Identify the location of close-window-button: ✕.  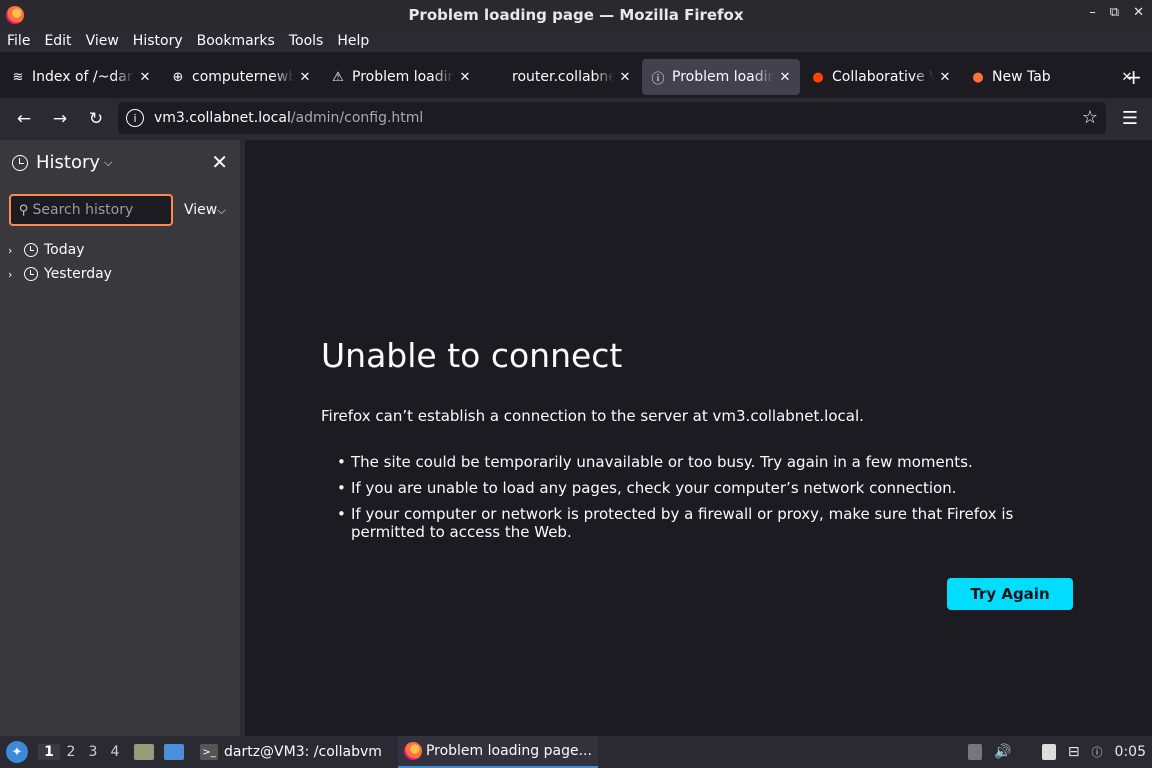
(1138, 12).